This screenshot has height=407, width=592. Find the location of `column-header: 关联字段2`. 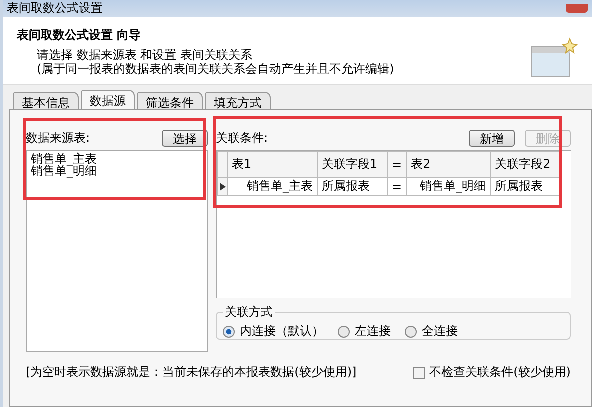

column-header: 关联字段2 is located at coordinates (525, 165).